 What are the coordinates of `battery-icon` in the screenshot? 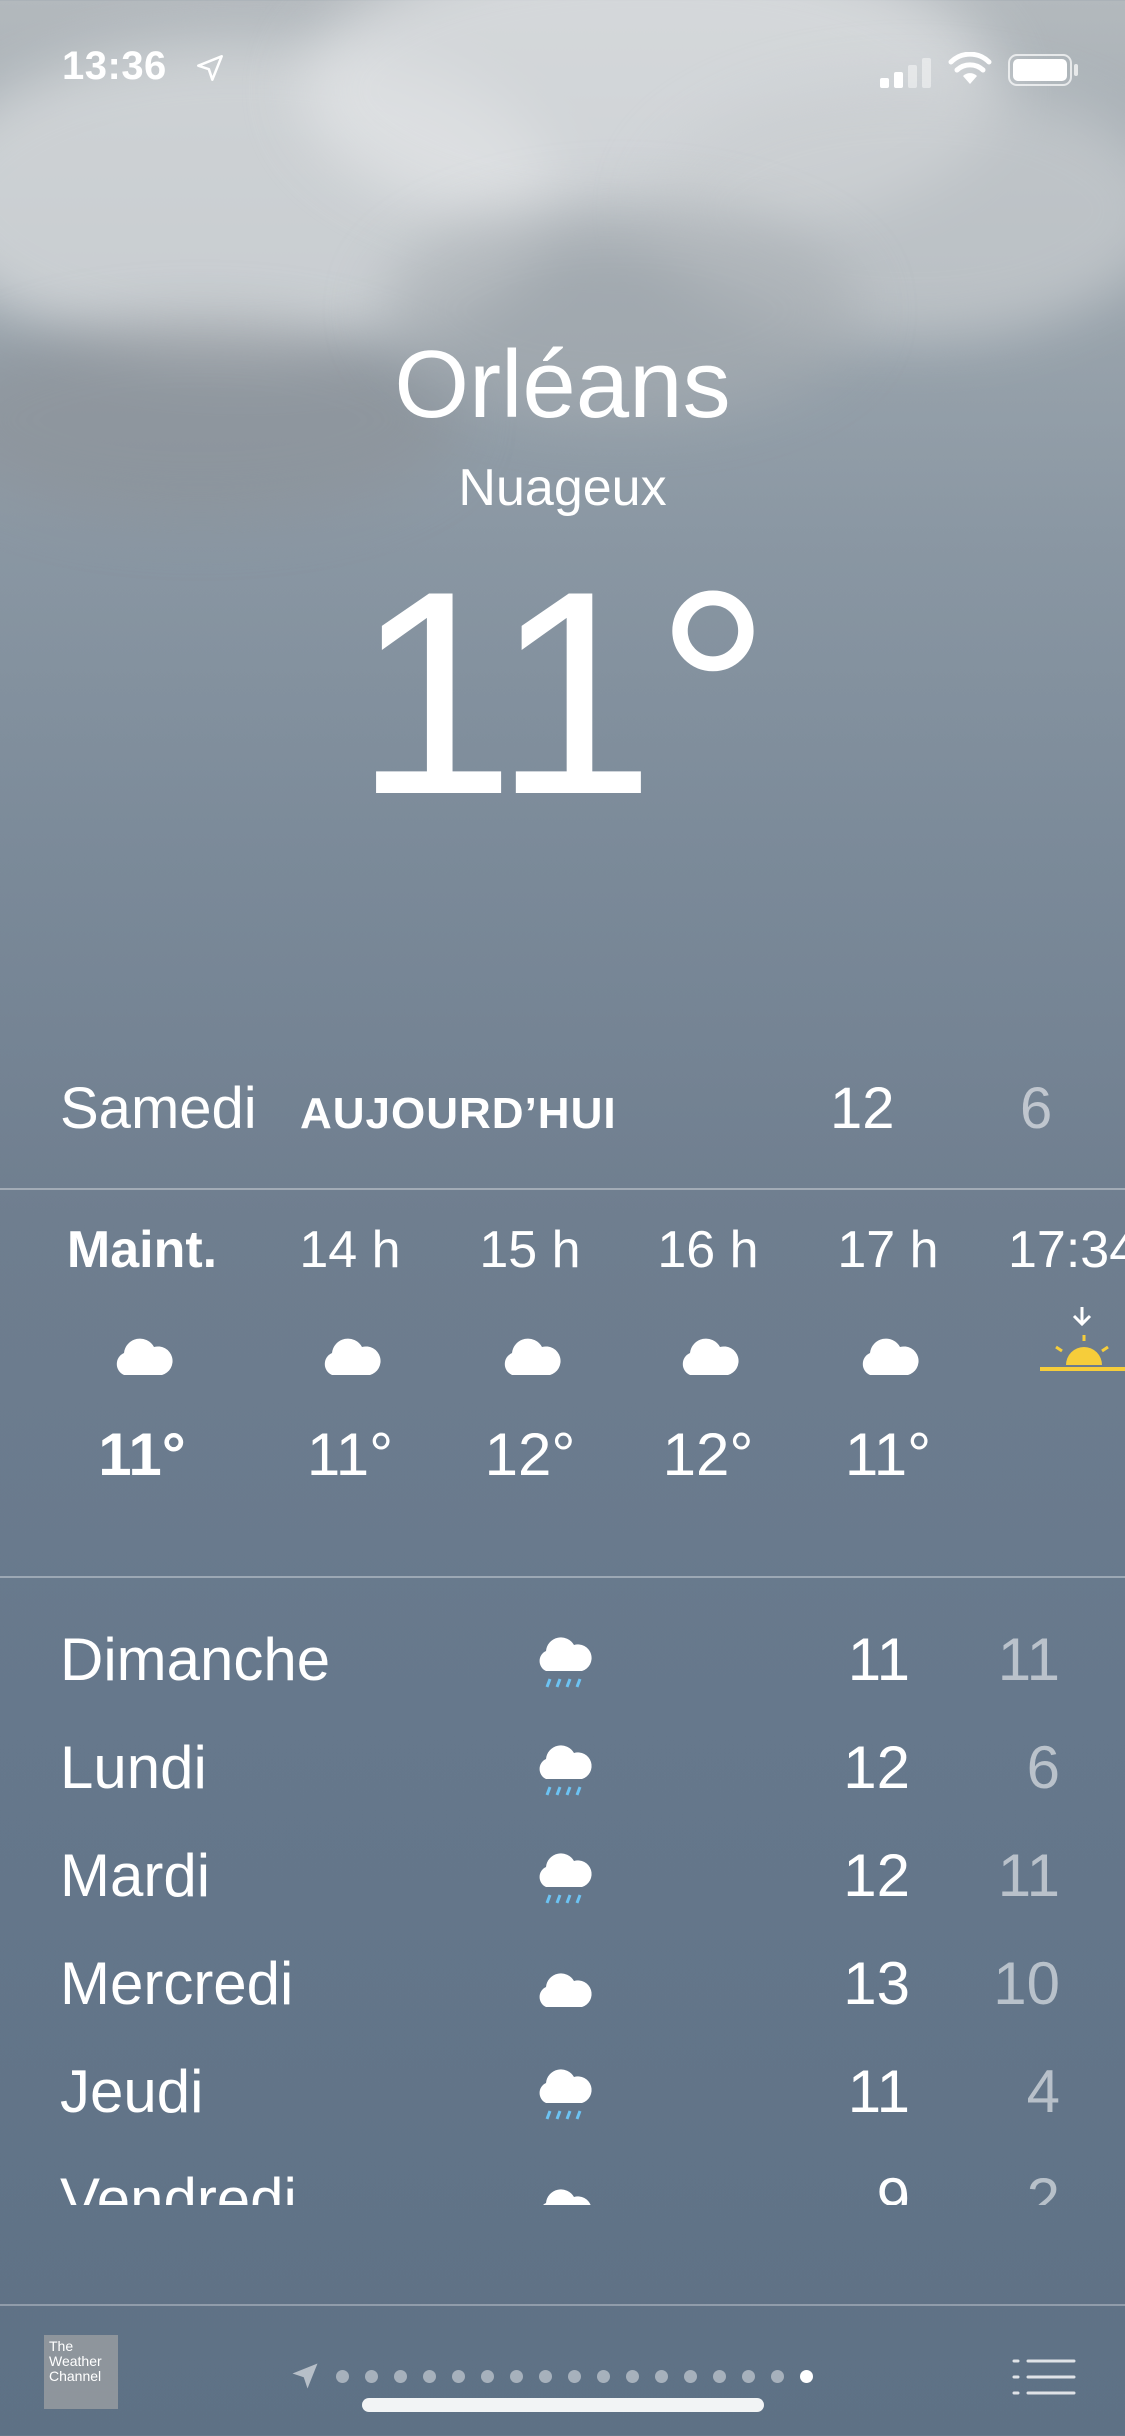 It's located at (1043, 70).